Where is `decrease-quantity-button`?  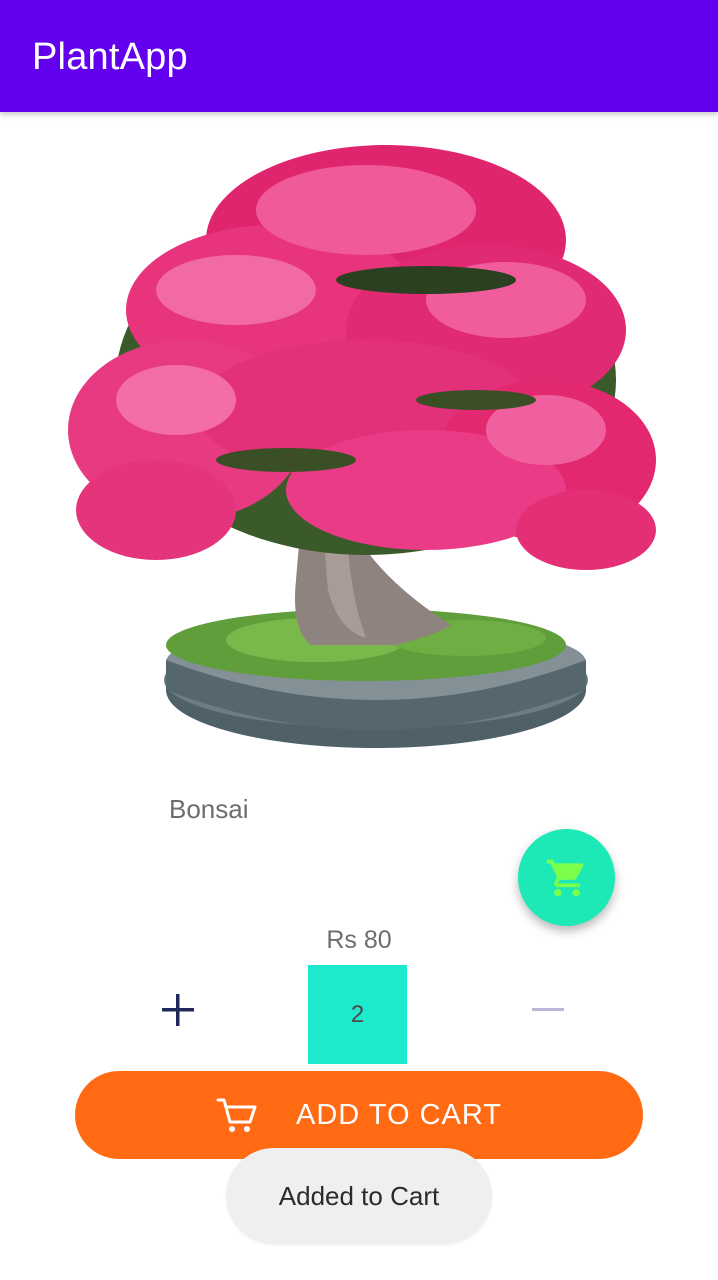 decrease-quantity-button is located at coordinates (548, 1010).